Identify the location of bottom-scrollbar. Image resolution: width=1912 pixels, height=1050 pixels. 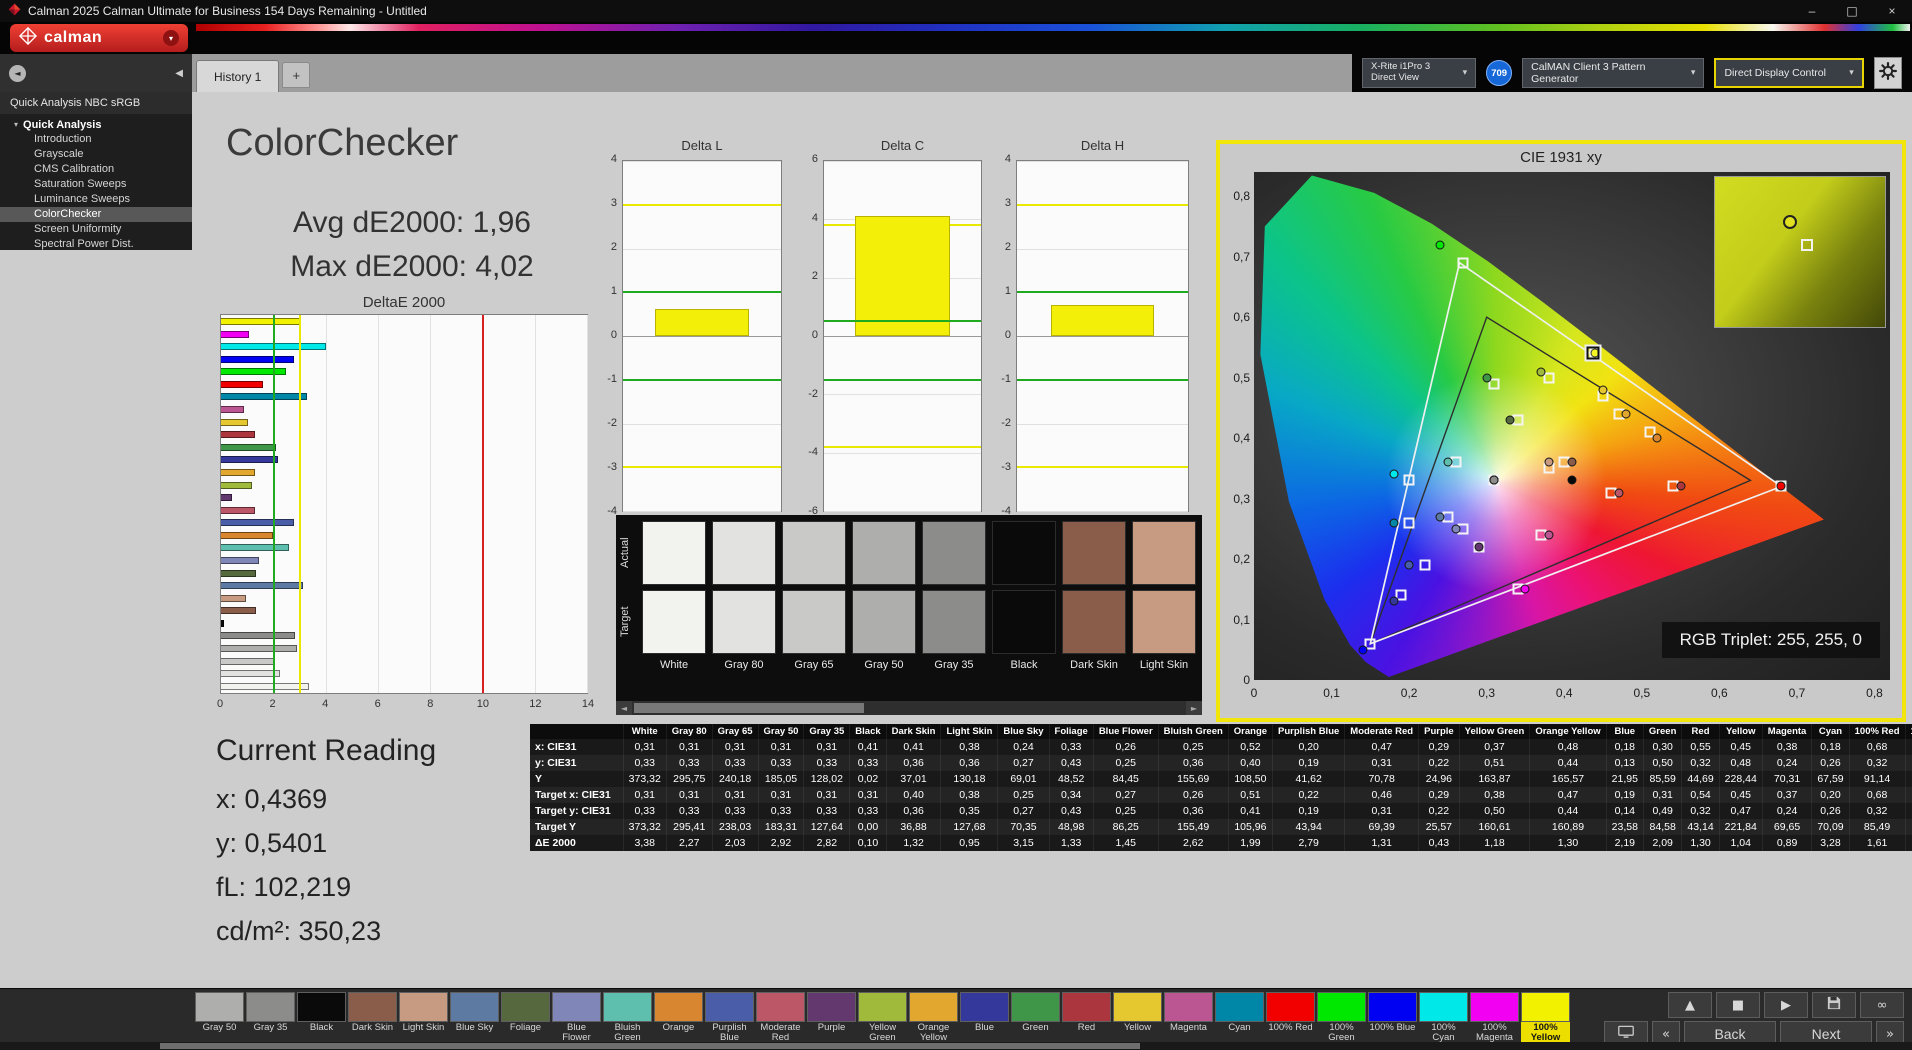
(956, 1046).